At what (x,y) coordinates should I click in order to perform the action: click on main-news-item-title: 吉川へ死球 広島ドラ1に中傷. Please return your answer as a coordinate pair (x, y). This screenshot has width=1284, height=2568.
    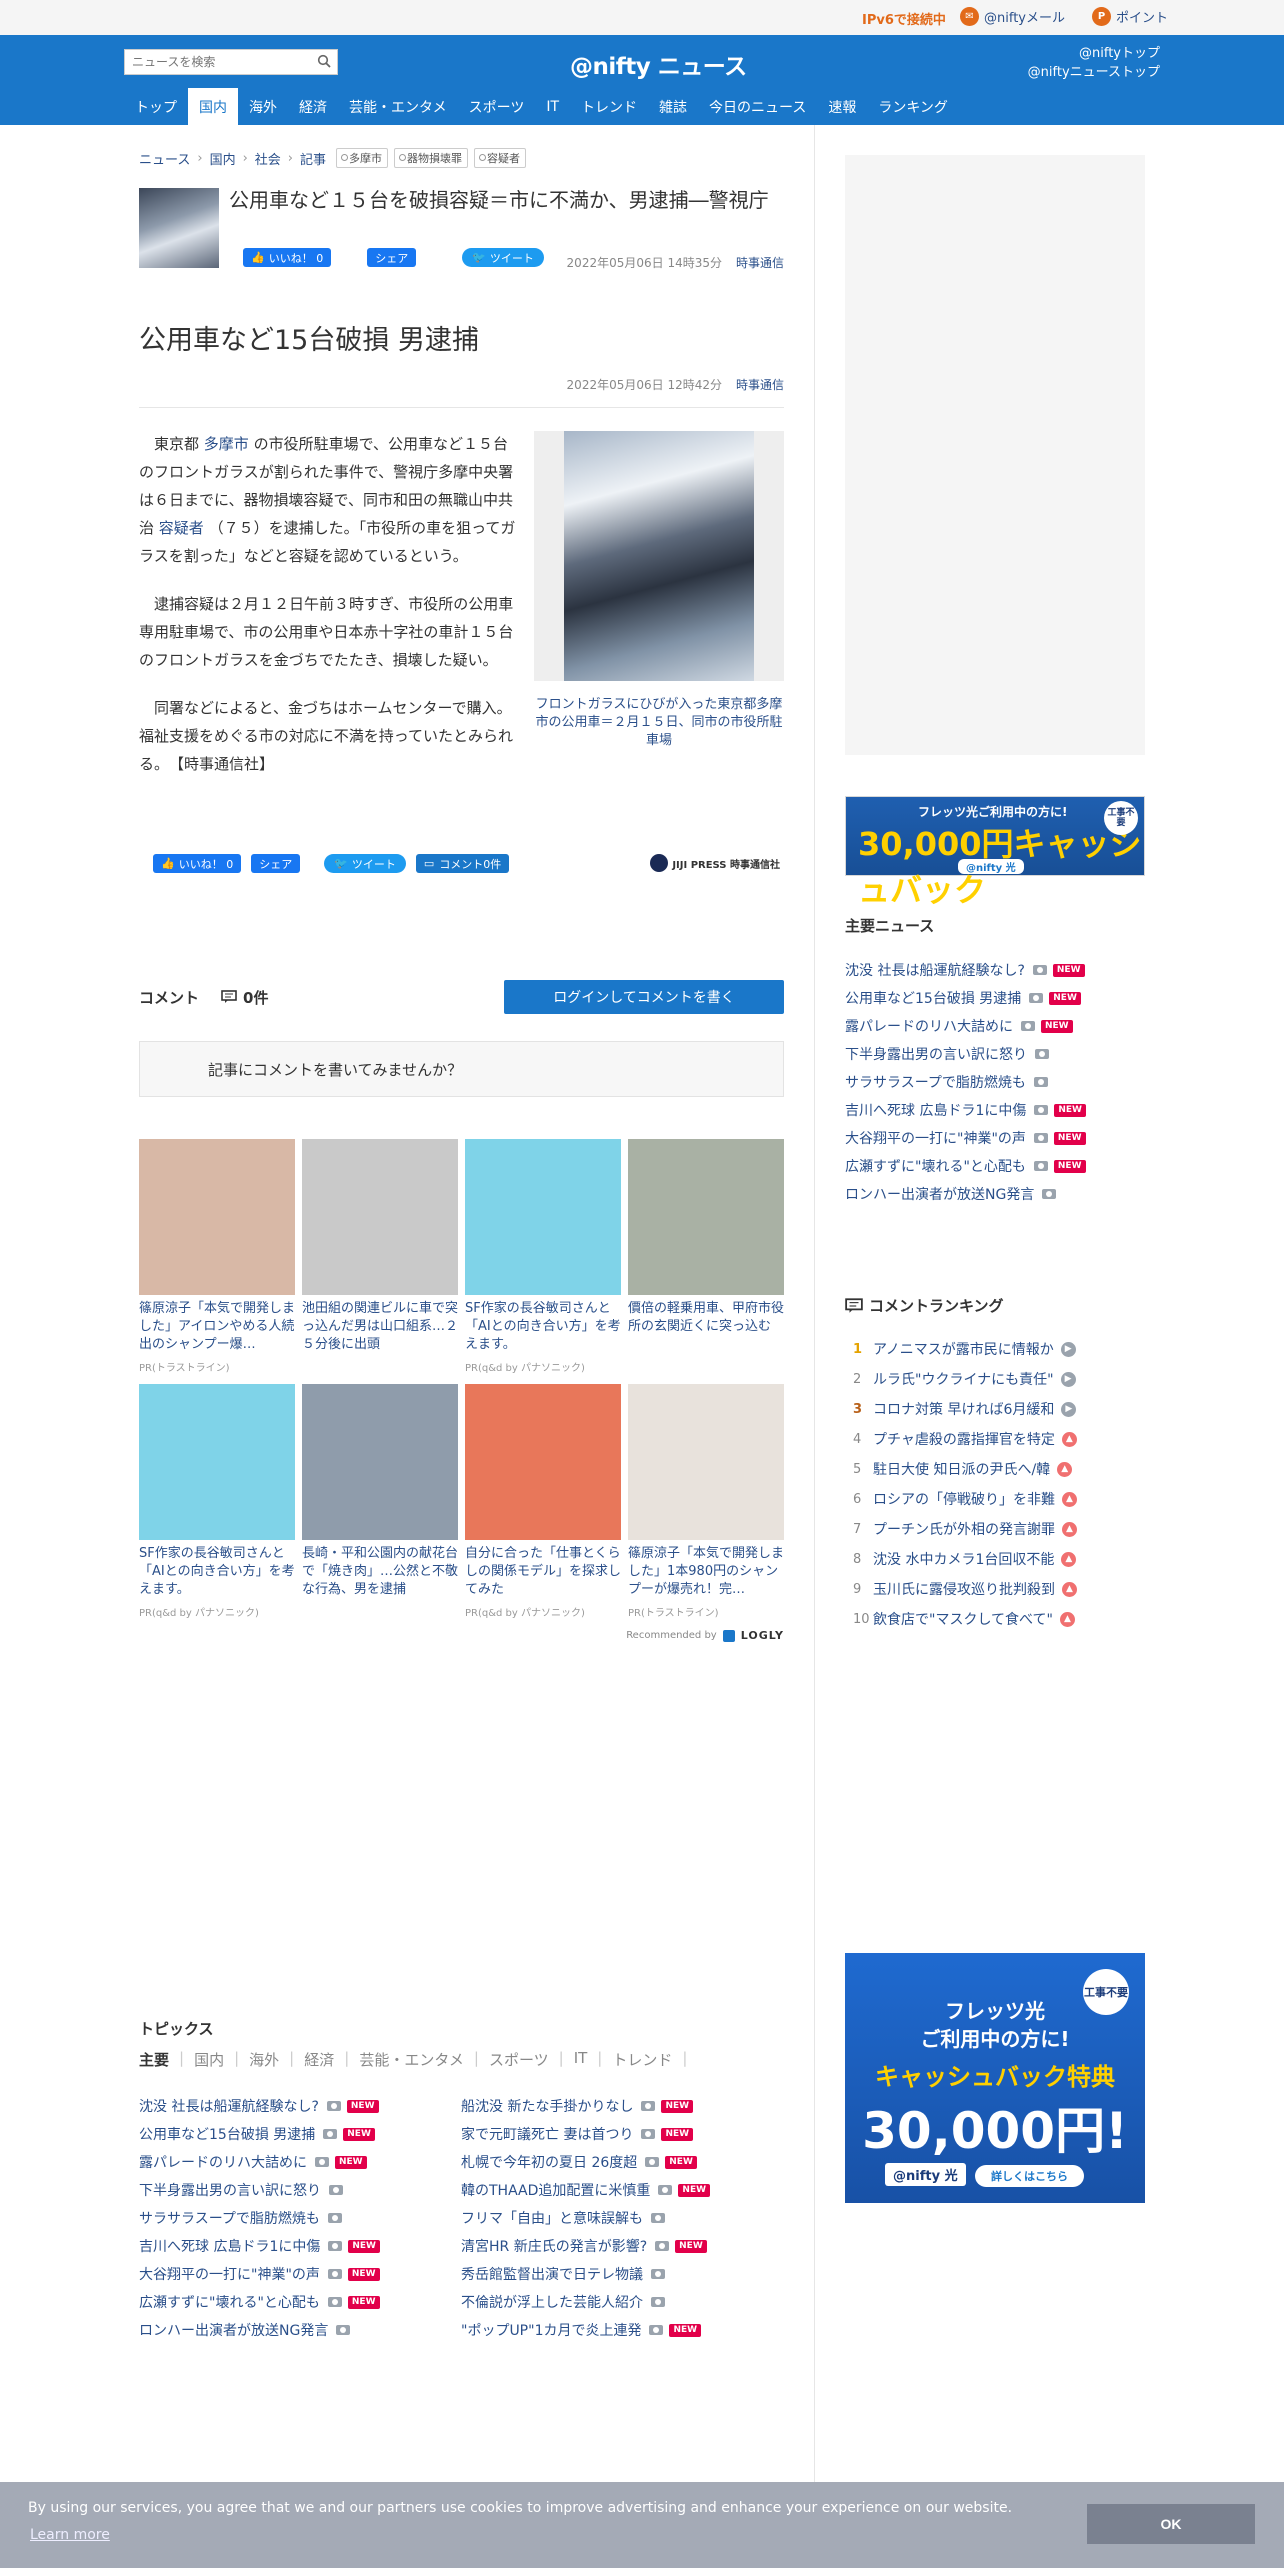
    Looking at the image, I should click on (935, 1110).